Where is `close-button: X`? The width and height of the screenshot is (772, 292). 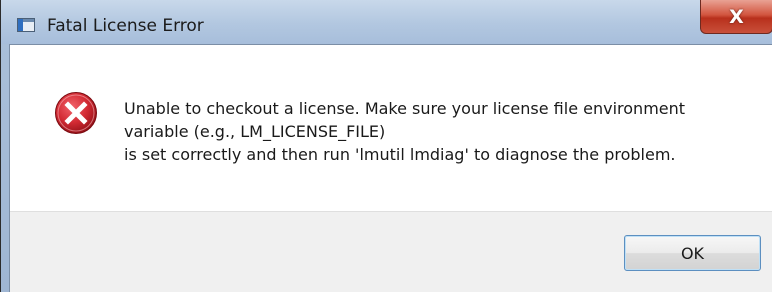
close-button: X is located at coordinates (736, 17).